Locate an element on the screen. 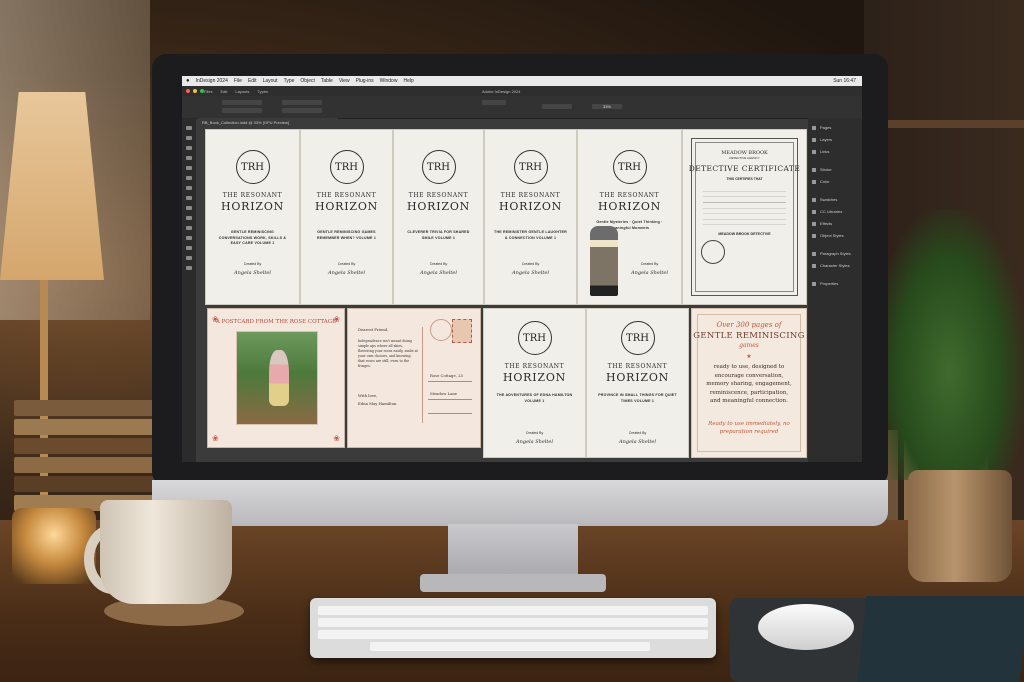  gradient-tool-icon is located at coordinates (189, 228).